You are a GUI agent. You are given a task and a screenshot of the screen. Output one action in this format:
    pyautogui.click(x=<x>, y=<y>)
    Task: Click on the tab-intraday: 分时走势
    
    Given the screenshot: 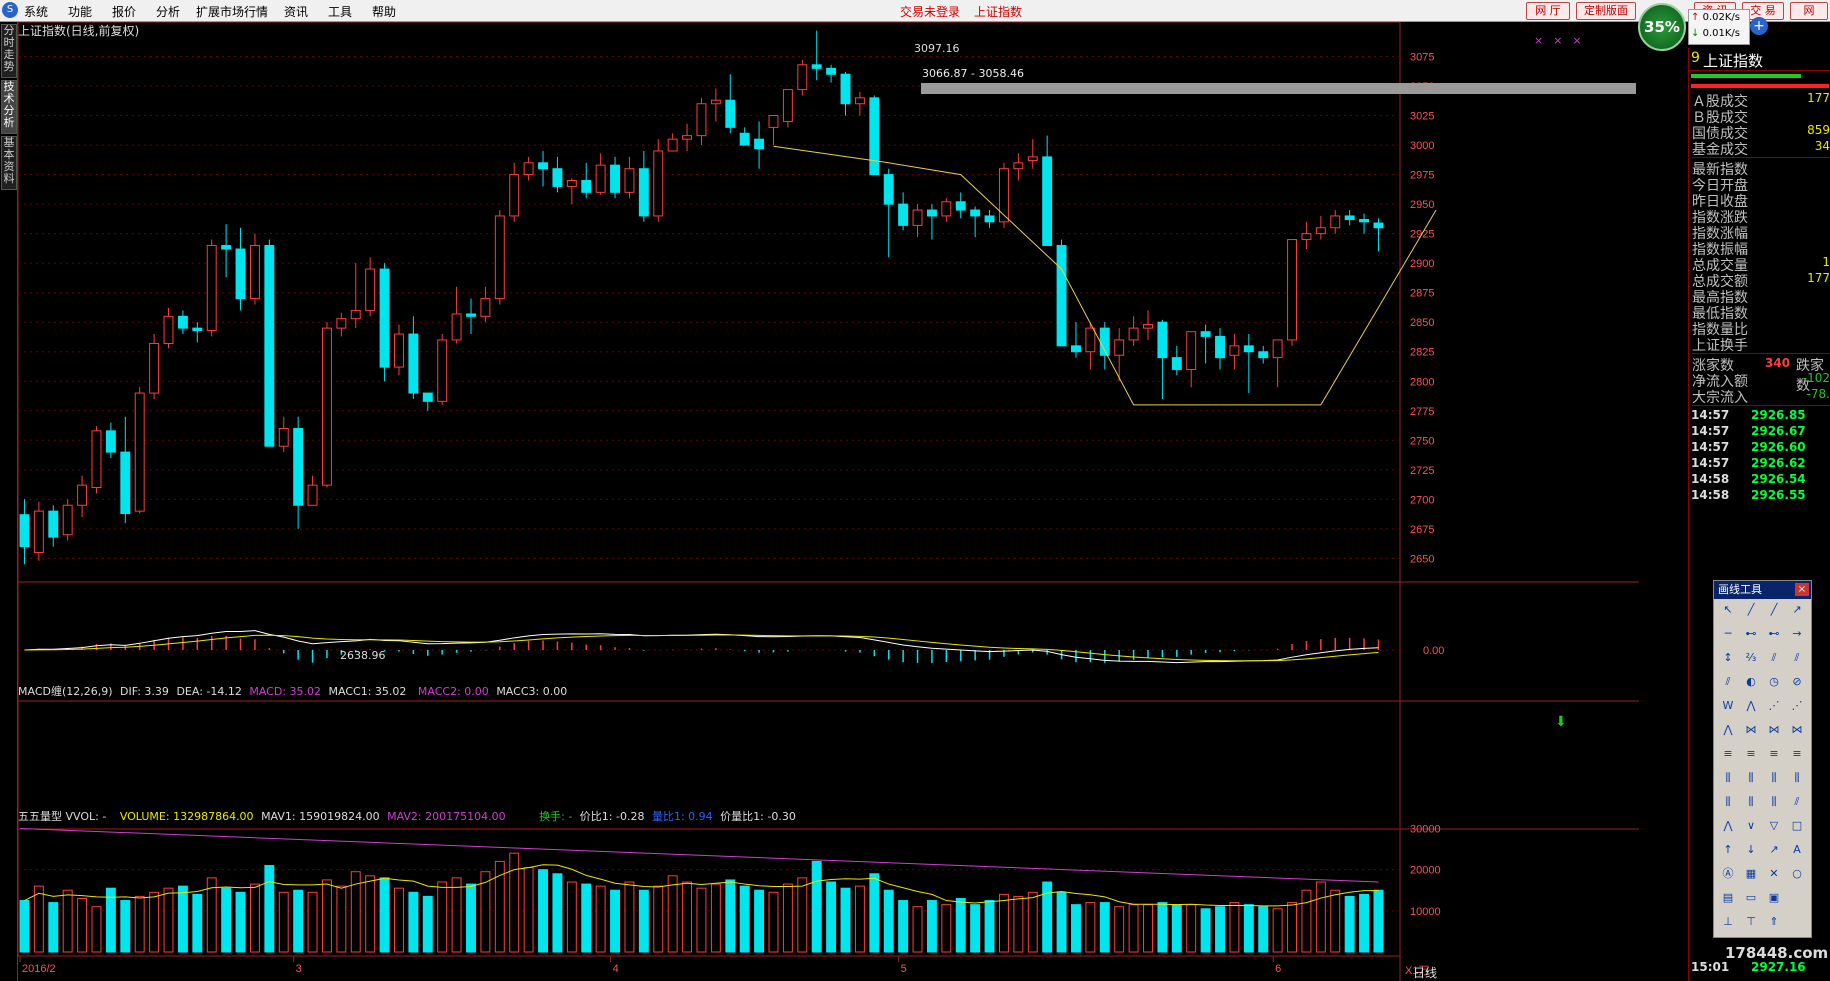 What is the action you would take?
    pyautogui.click(x=9, y=51)
    